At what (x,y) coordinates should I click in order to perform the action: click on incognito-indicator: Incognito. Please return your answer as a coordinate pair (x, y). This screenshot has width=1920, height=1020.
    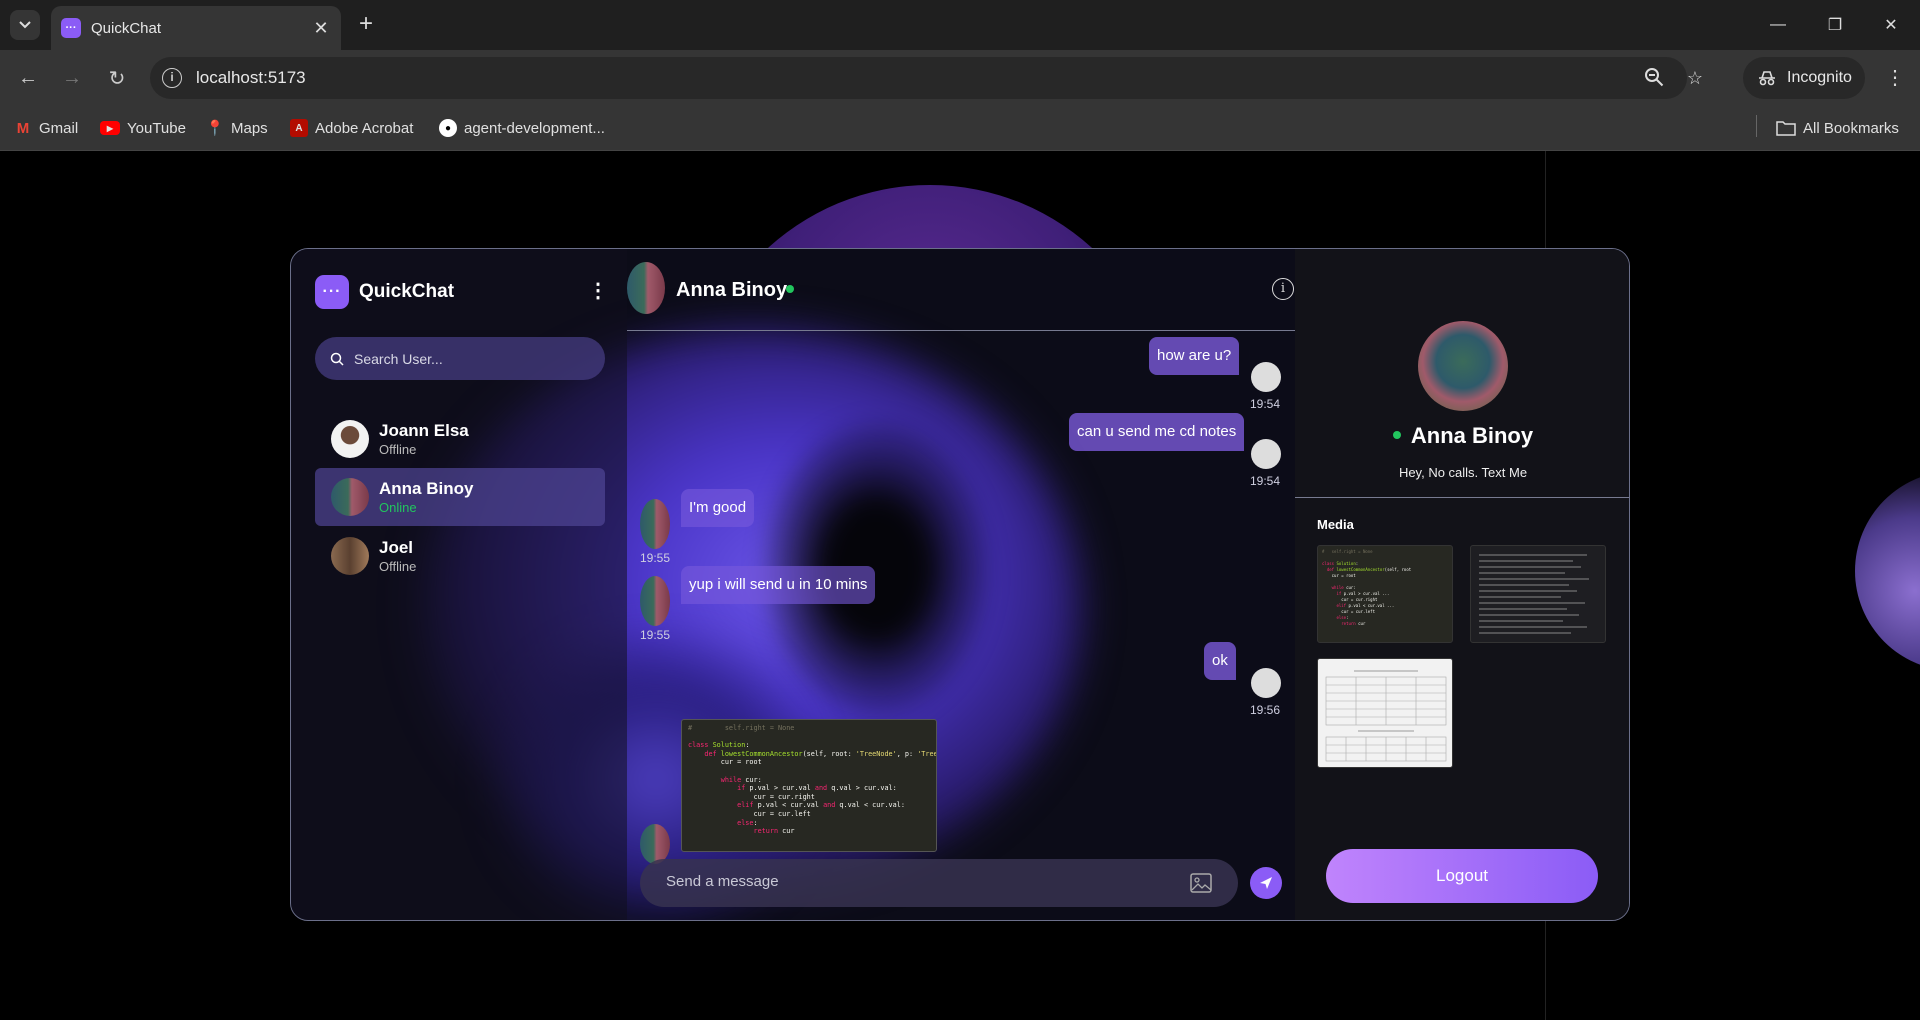
    Looking at the image, I should click on (1804, 78).